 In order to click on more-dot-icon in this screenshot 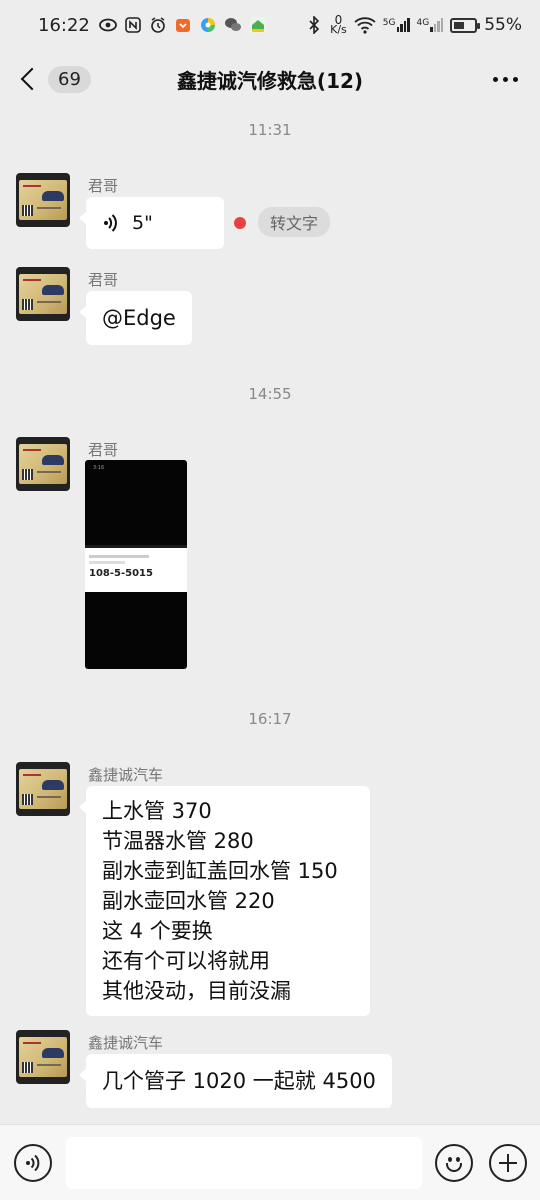, I will do `click(495, 79)`.